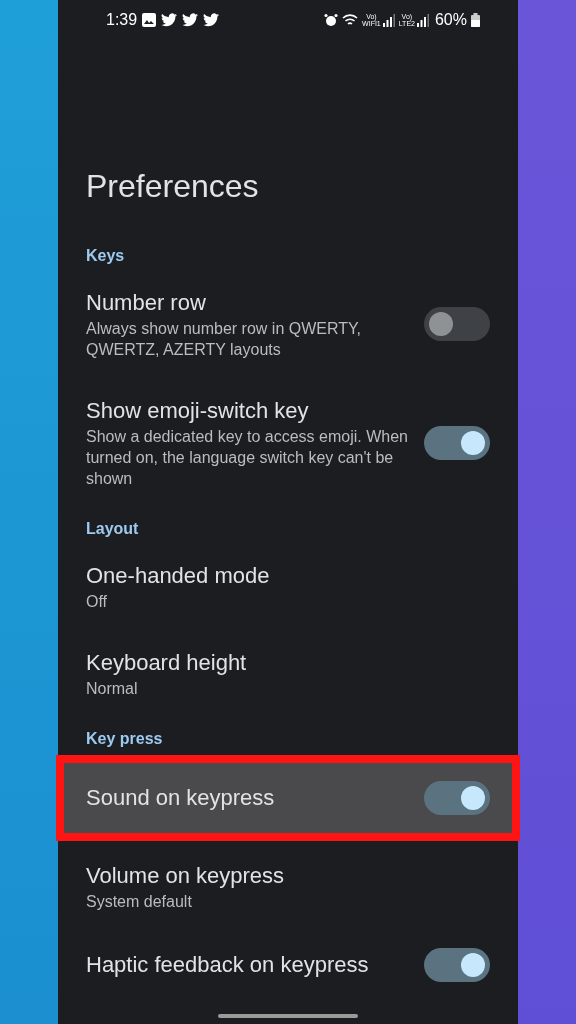 Image resolution: width=576 pixels, height=1024 pixels. What do you see at coordinates (288, 798) in the screenshot?
I see `setting-row: Sound on keypress` at bounding box center [288, 798].